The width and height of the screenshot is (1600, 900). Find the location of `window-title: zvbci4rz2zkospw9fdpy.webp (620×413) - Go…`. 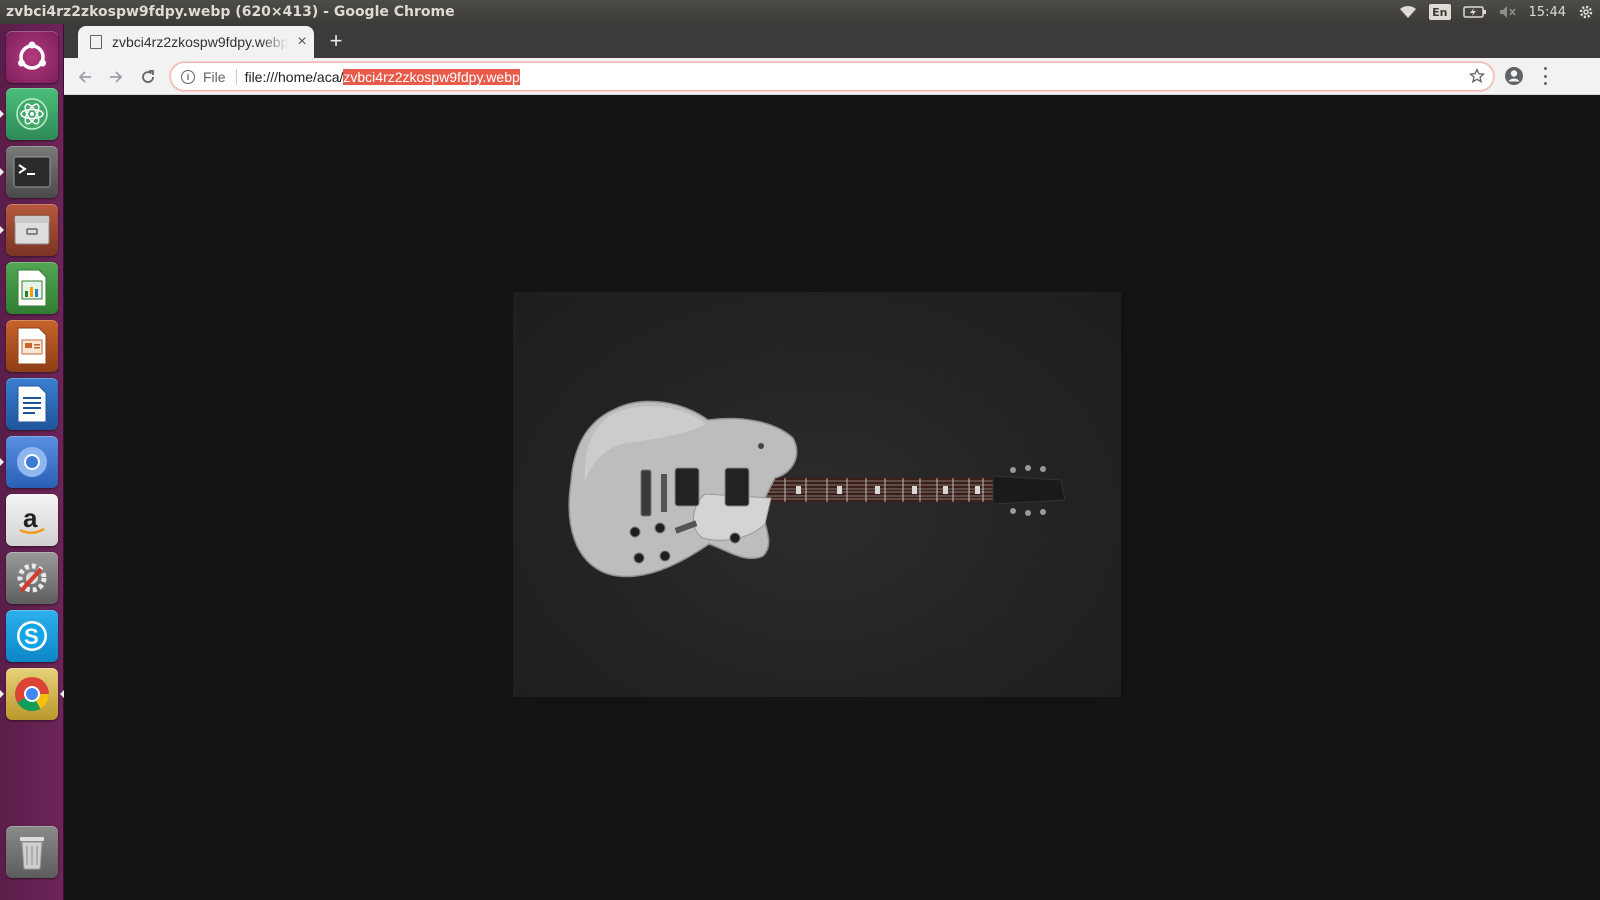

window-title: zvbci4rz2zkospw9fdpy.webp (620×413) - Go… is located at coordinates (230, 12).